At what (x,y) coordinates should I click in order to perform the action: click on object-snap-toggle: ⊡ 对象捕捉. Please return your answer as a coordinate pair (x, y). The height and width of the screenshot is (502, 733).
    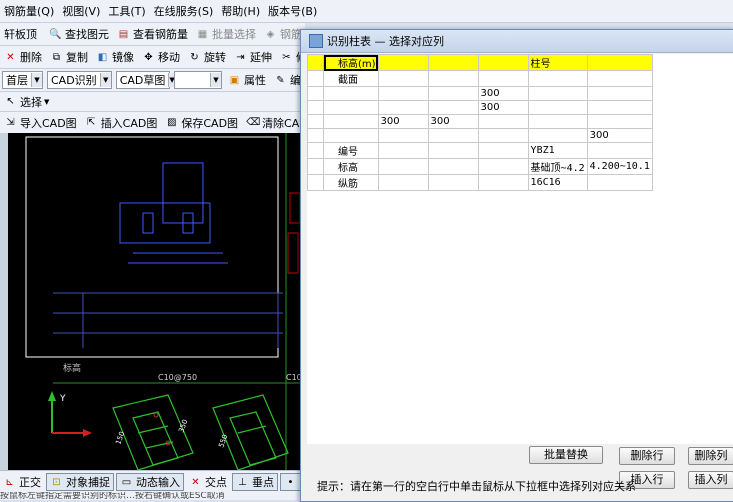
    Looking at the image, I should click on (80, 482).